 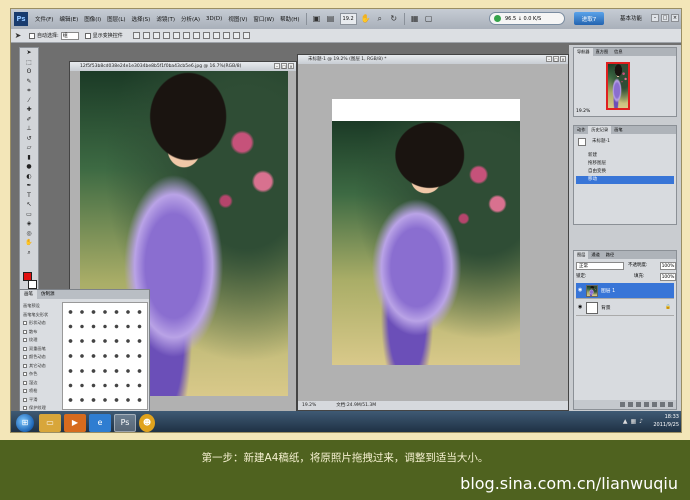 I want to click on menu-file: 文件(F), so click(x=44, y=19).